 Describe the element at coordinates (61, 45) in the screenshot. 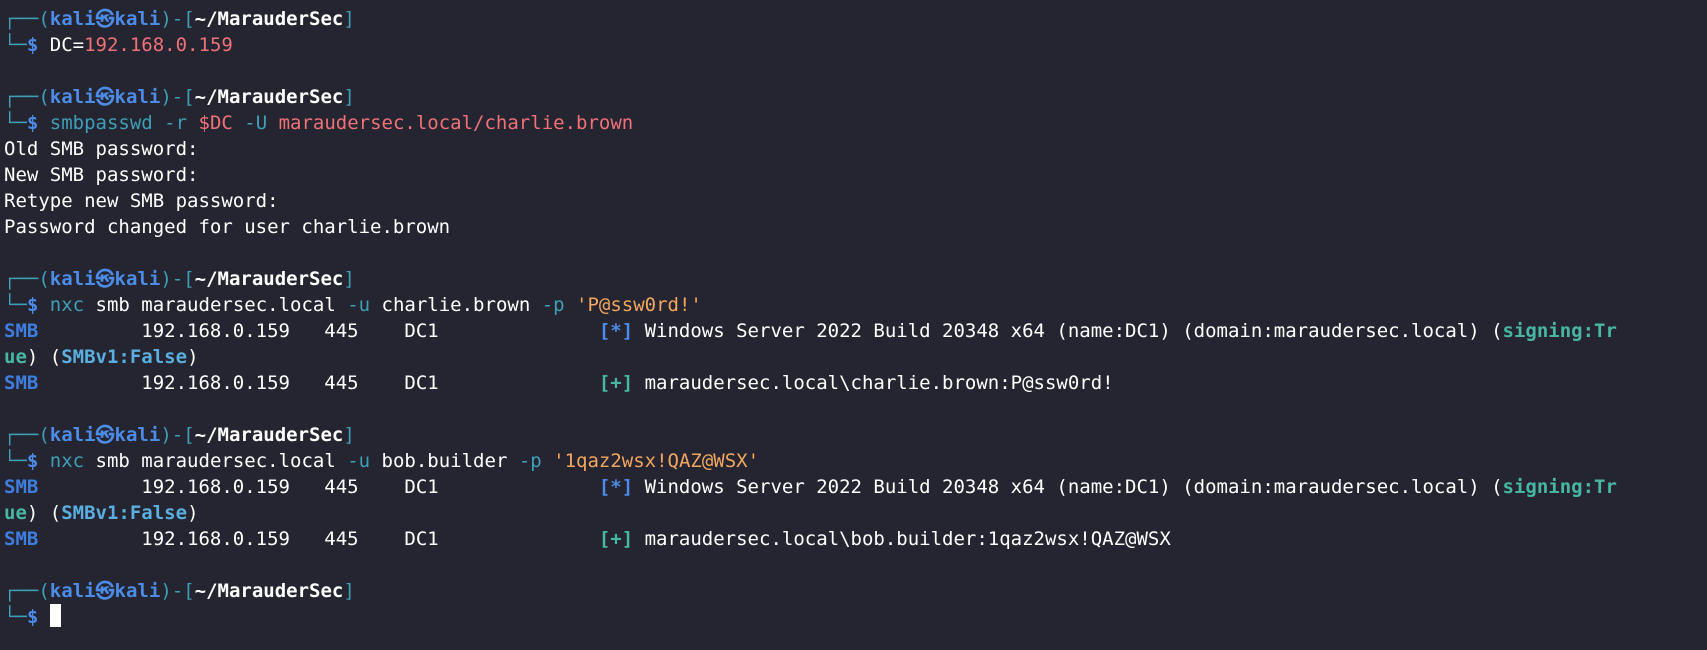

I see `command-token: DC=` at that location.